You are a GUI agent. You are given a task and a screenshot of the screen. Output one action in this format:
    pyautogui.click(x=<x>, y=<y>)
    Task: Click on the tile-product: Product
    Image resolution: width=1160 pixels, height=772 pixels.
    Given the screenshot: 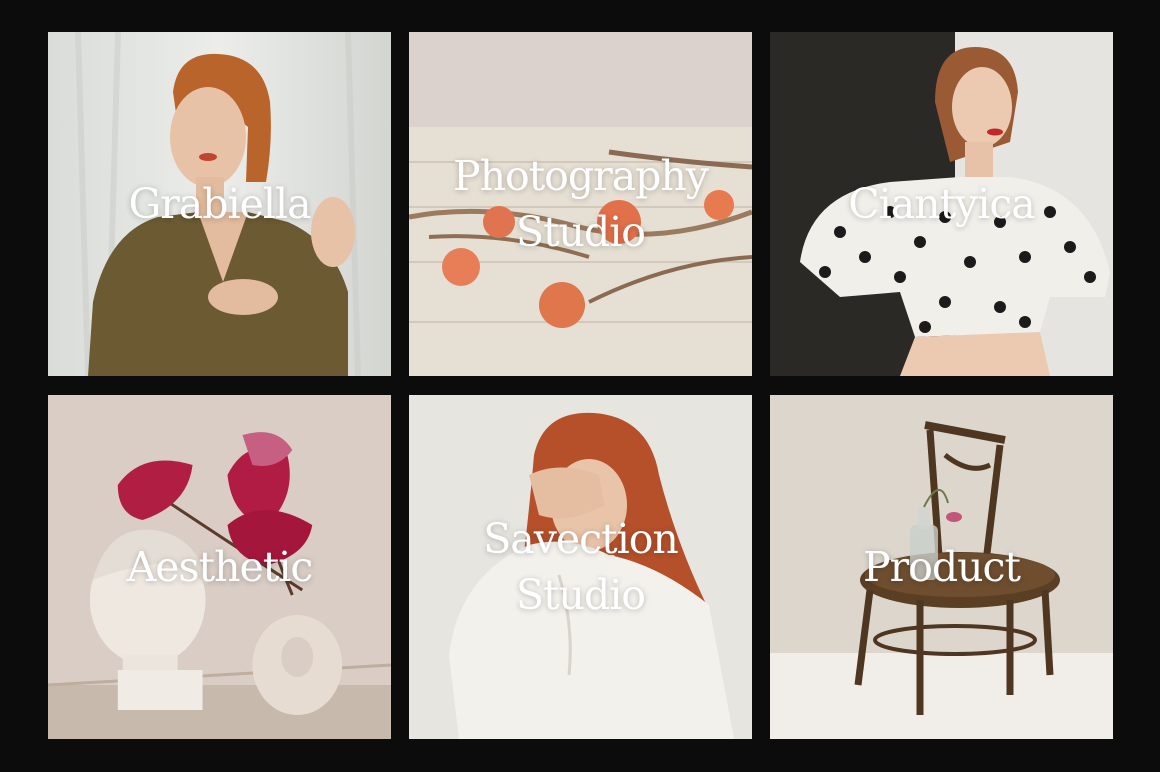 What is the action you would take?
    pyautogui.click(x=941, y=567)
    